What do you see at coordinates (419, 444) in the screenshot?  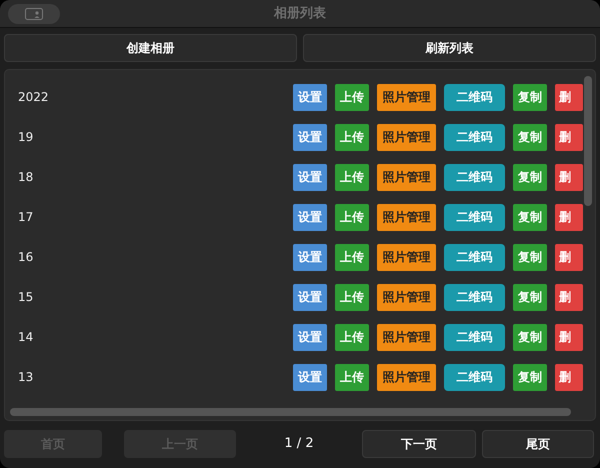 I see `next-page-button: 下一页` at bounding box center [419, 444].